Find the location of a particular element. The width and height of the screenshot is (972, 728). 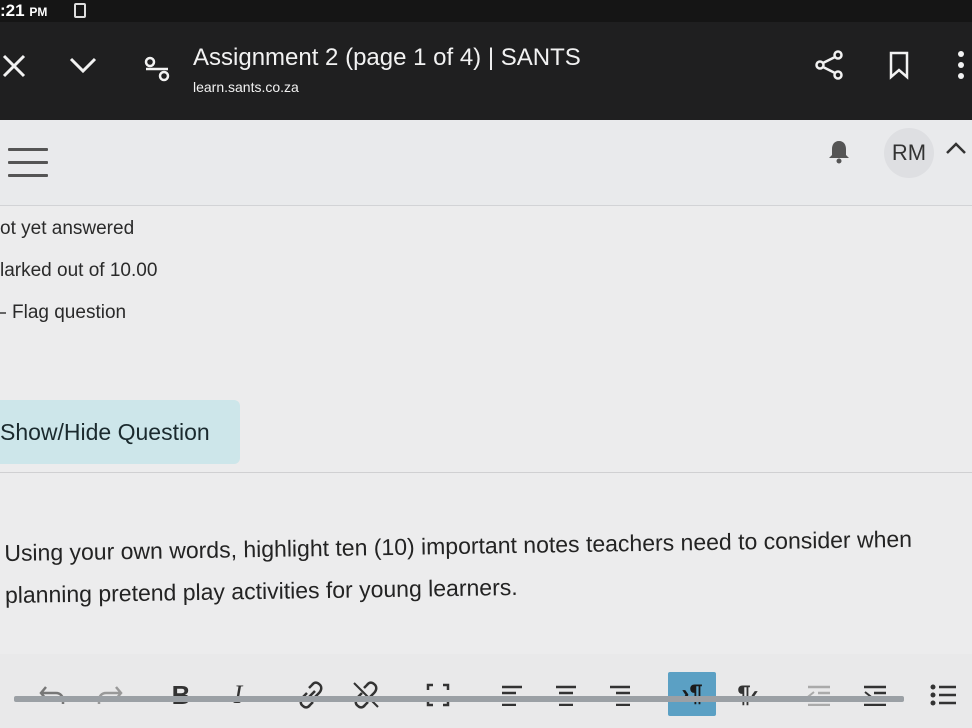

indent-icon is located at coordinates (875, 695).